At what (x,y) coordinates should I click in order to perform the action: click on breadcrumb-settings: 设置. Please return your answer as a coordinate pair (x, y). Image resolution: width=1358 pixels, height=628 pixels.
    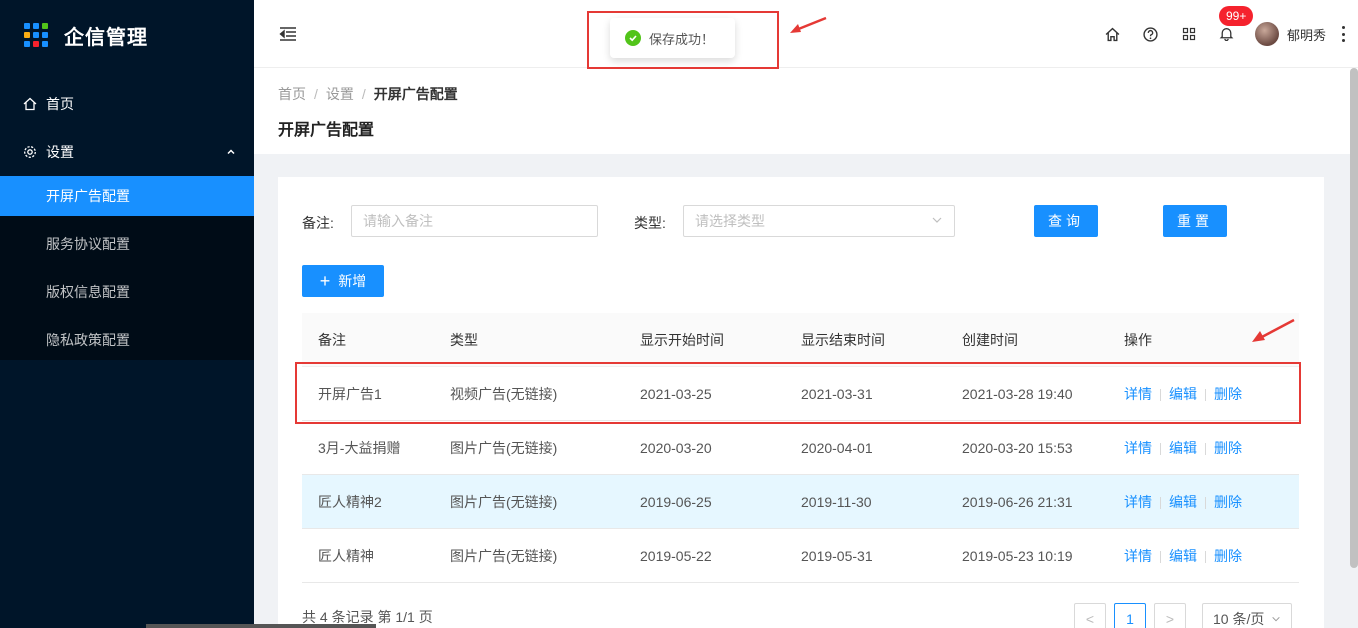
    Looking at the image, I should click on (340, 94).